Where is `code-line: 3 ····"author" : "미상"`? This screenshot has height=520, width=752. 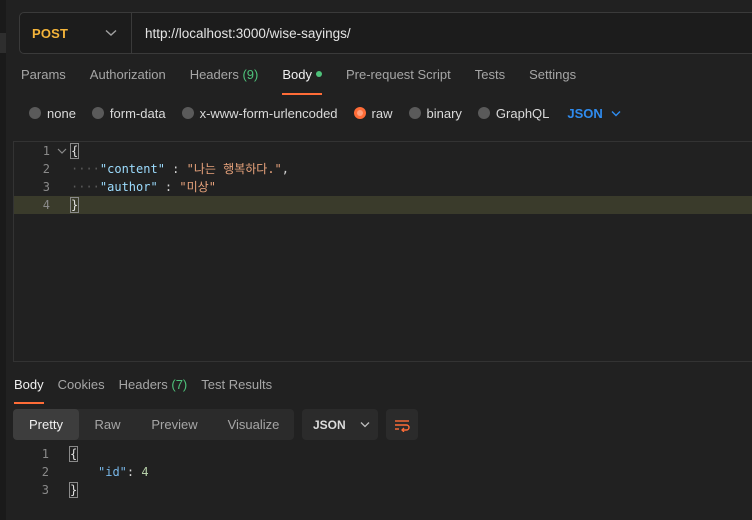
code-line: 3 ····"author" : "미상" is located at coordinates (383, 187).